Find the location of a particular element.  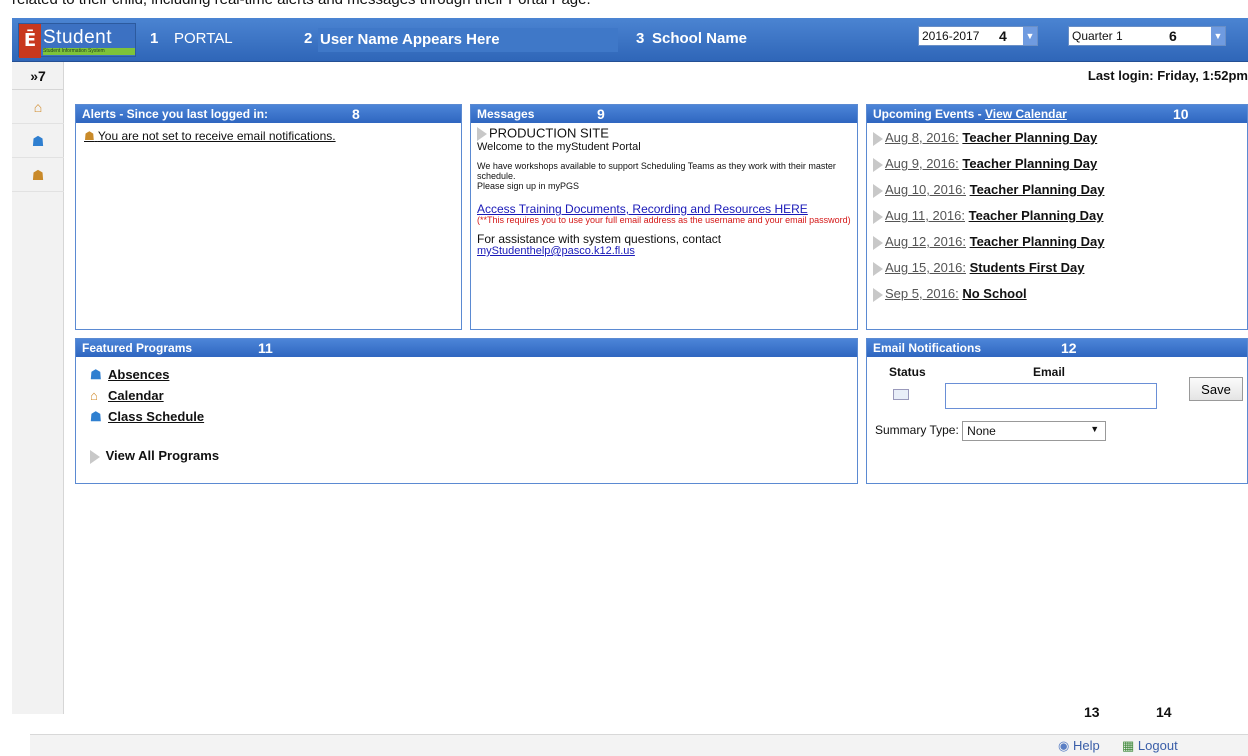

user-name: User Name Appears Here is located at coordinates (468, 40).